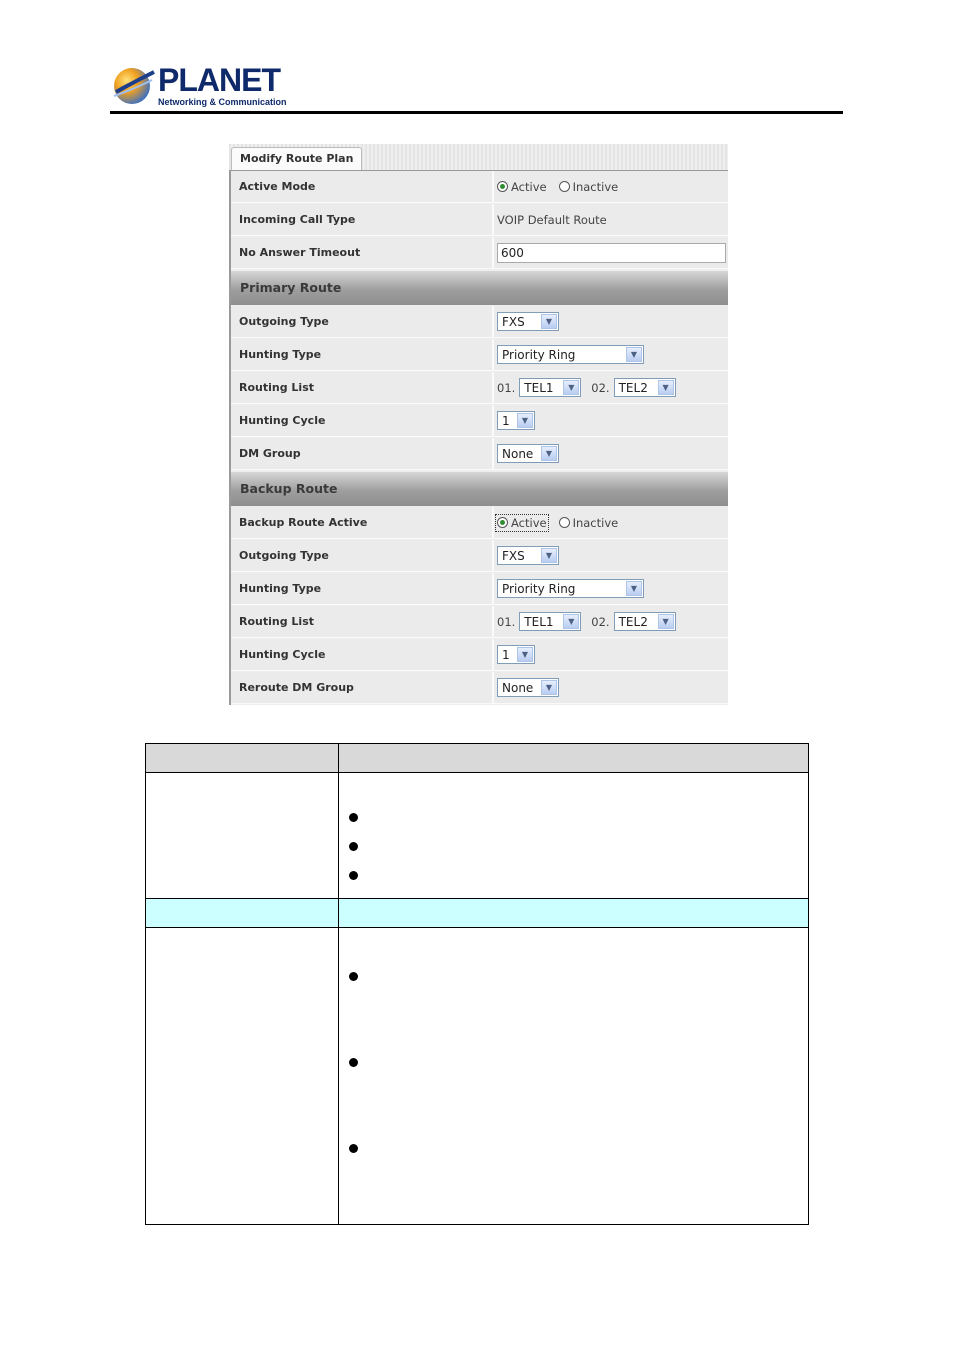 Image resolution: width=954 pixels, height=1350 pixels. Describe the element at coordinates (280, 588) in the screenshot. I see `hunting-type-label: Hunting Type` at that location.